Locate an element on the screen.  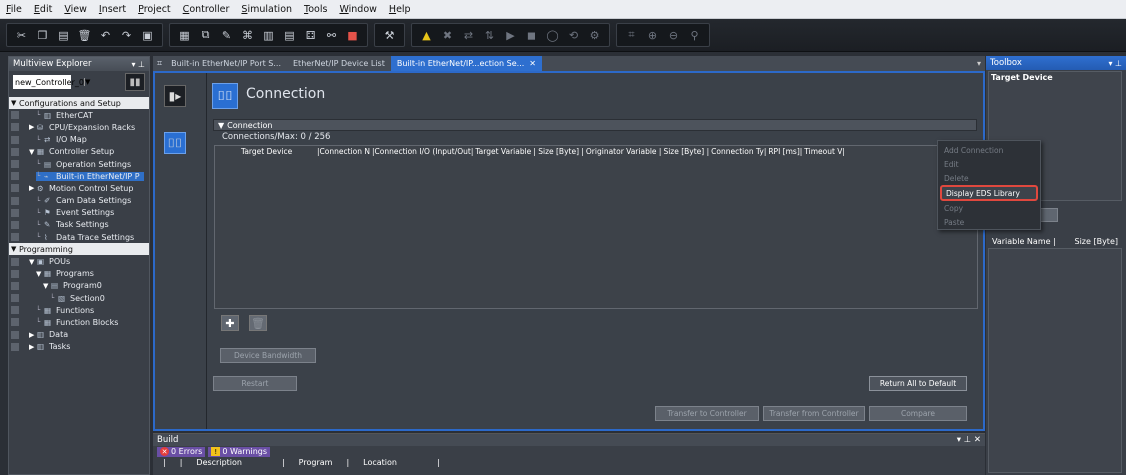
device-view-icon: ▮▸ is located at coordinates (175, 96).